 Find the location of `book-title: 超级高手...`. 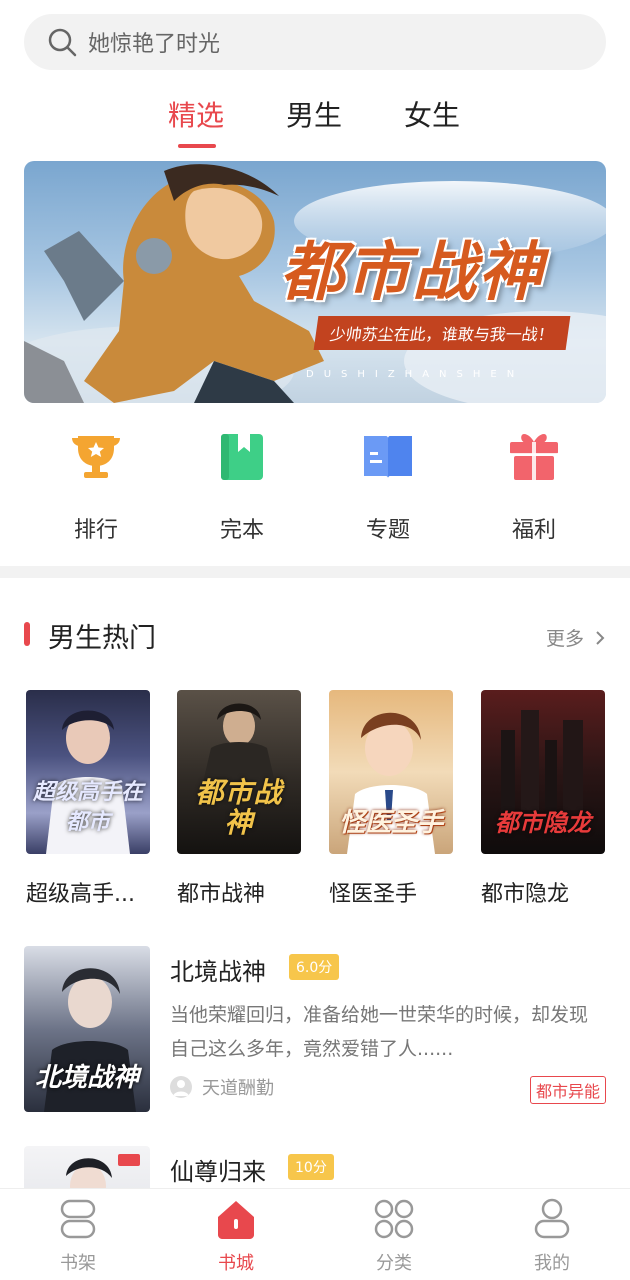

book-title: 超级高手... is located at coordinates (80, 894).